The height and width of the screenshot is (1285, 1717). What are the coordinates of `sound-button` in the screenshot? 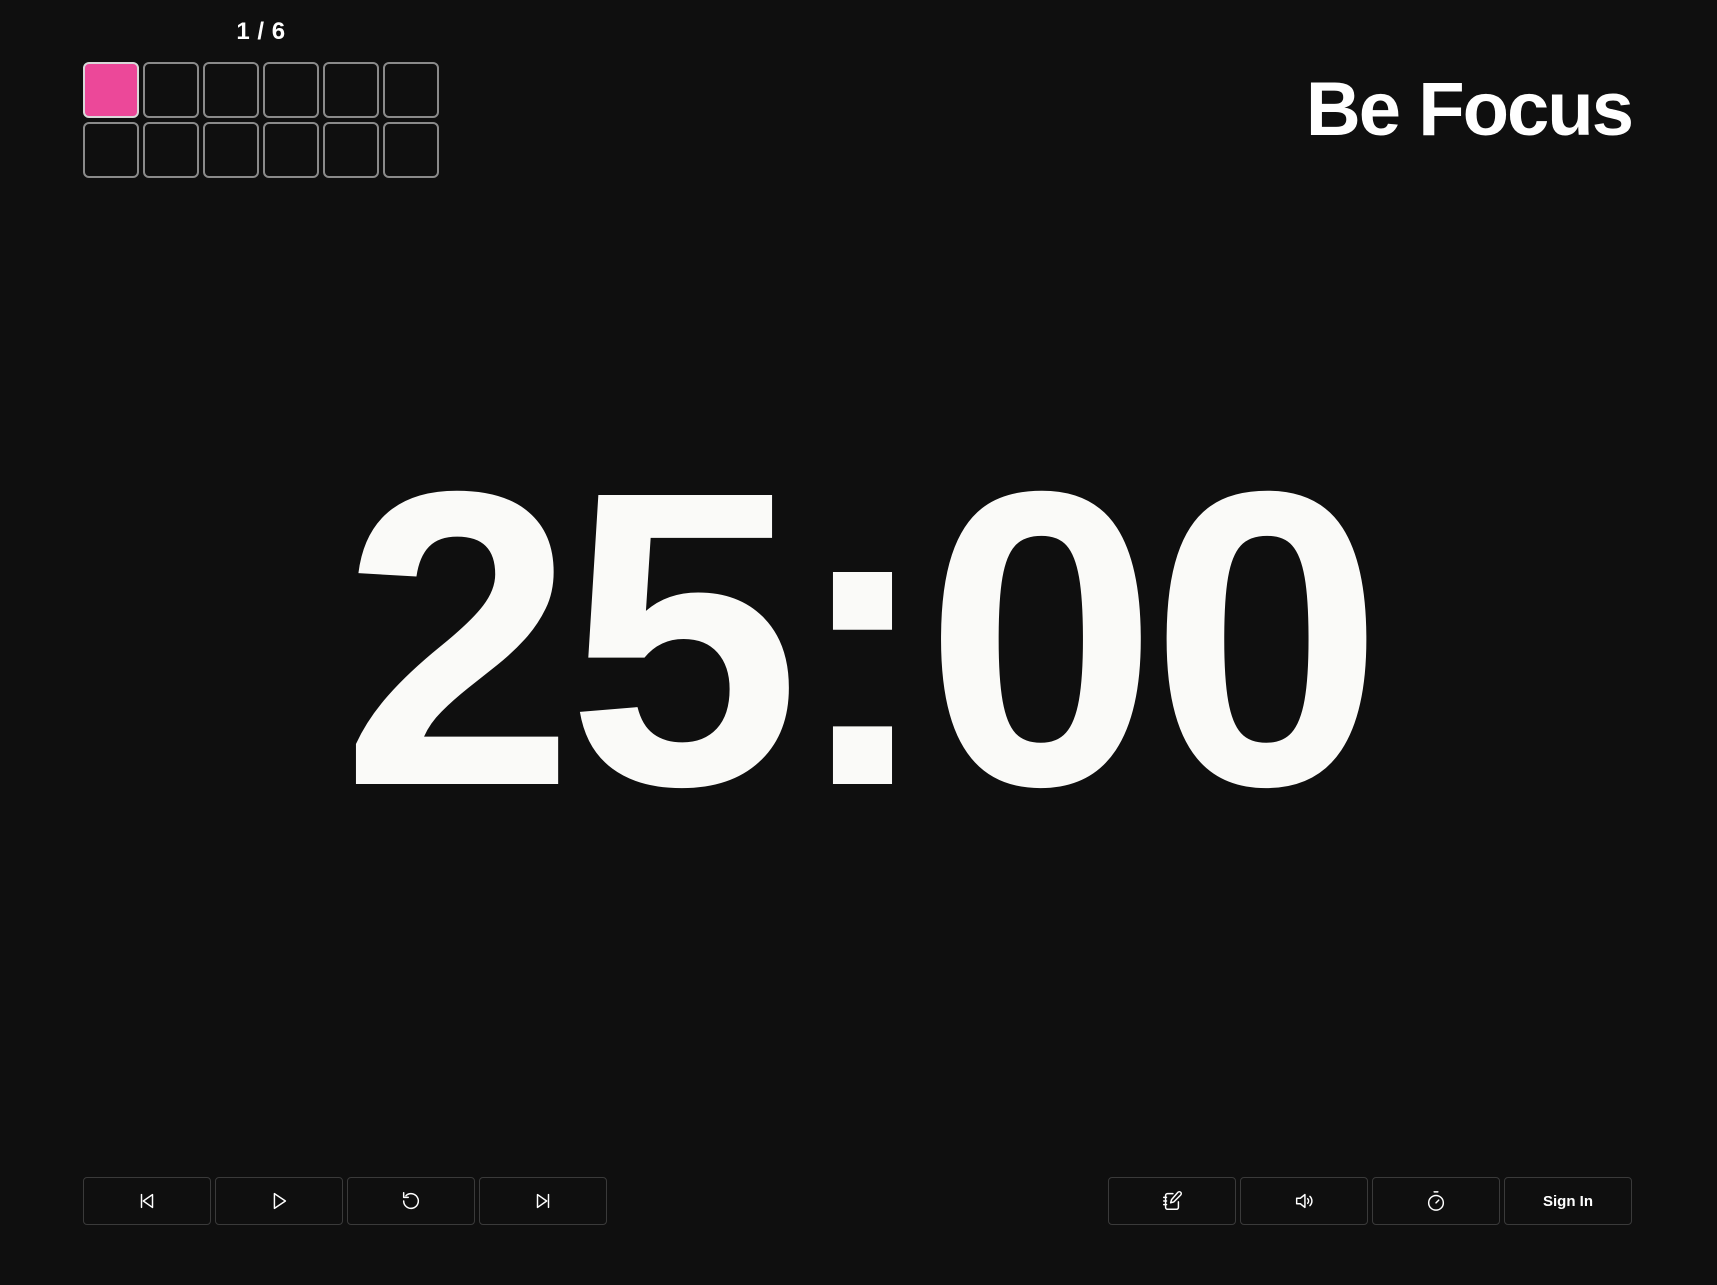 It's located at (1304, 1201).